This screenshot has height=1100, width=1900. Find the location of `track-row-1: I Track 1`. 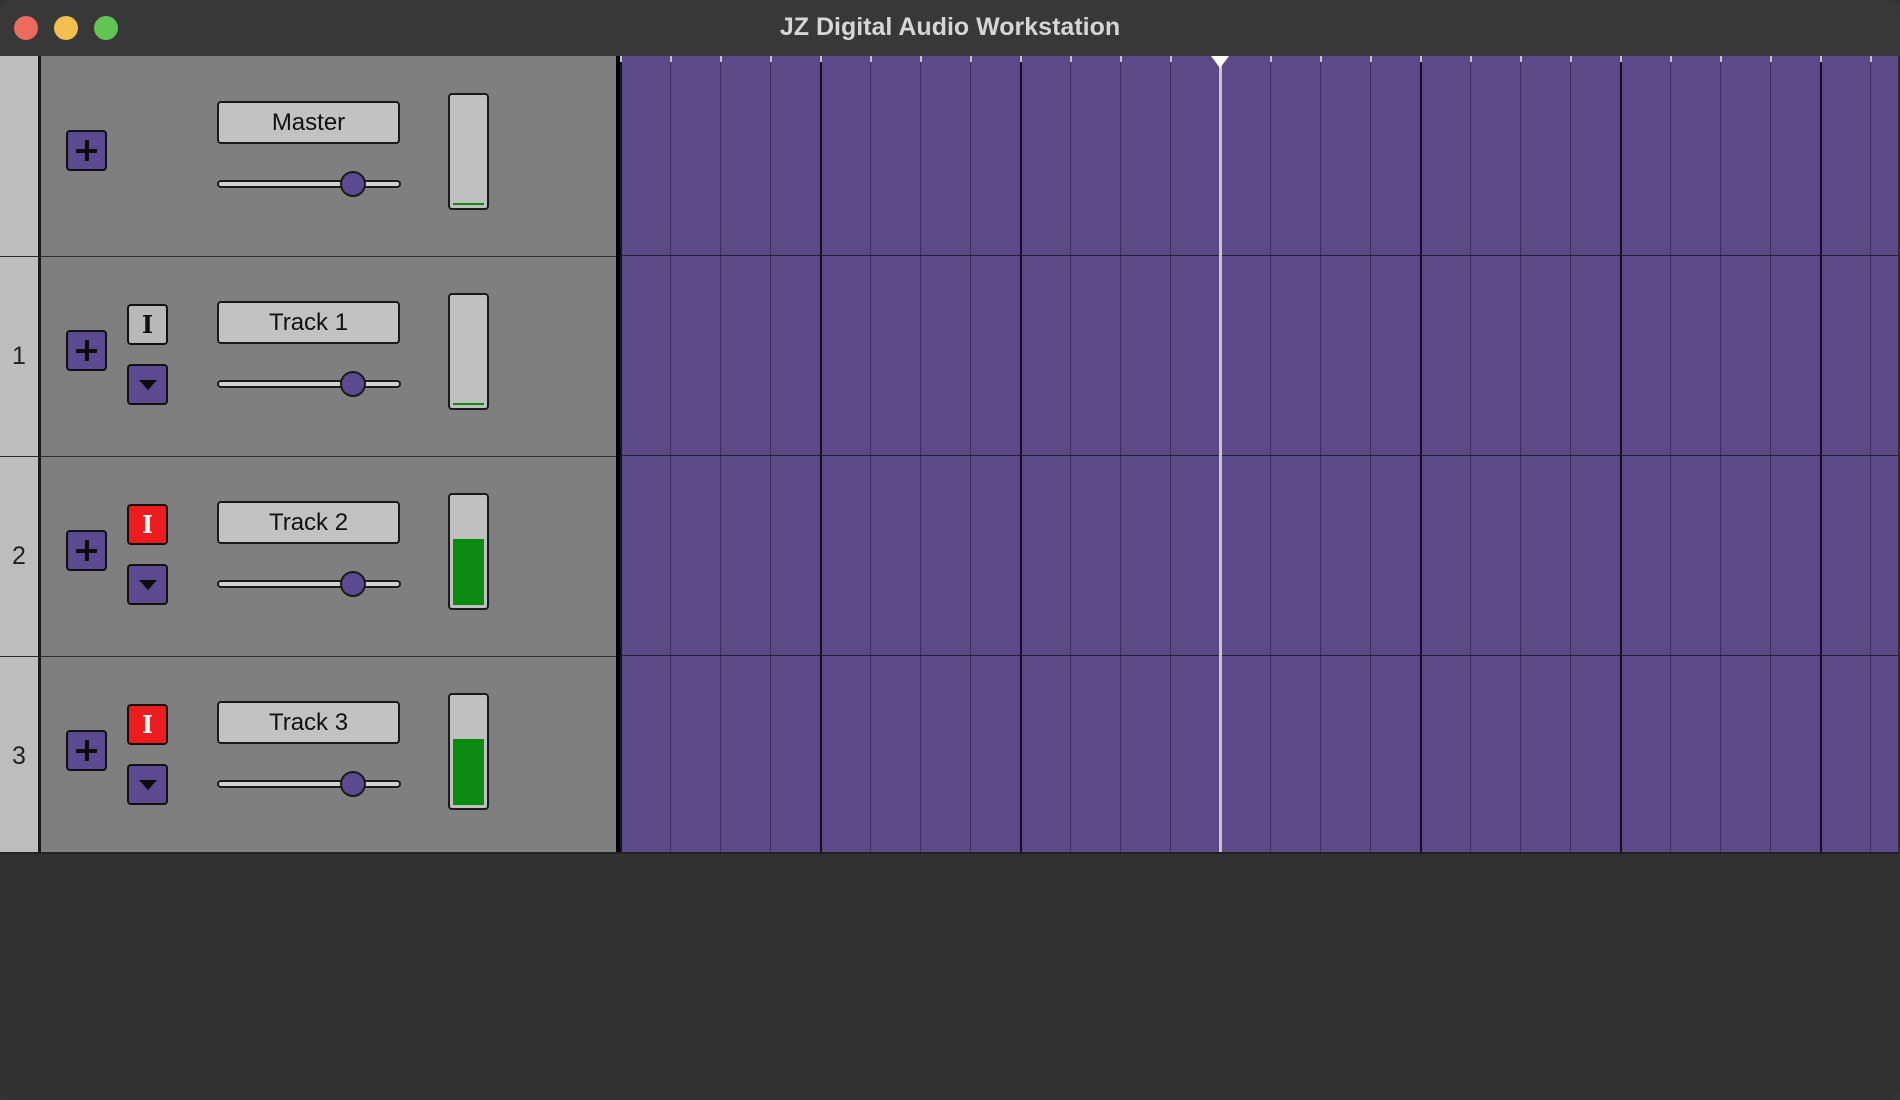

track-row-1: I Track 1 is located at coordinates (328, 356).